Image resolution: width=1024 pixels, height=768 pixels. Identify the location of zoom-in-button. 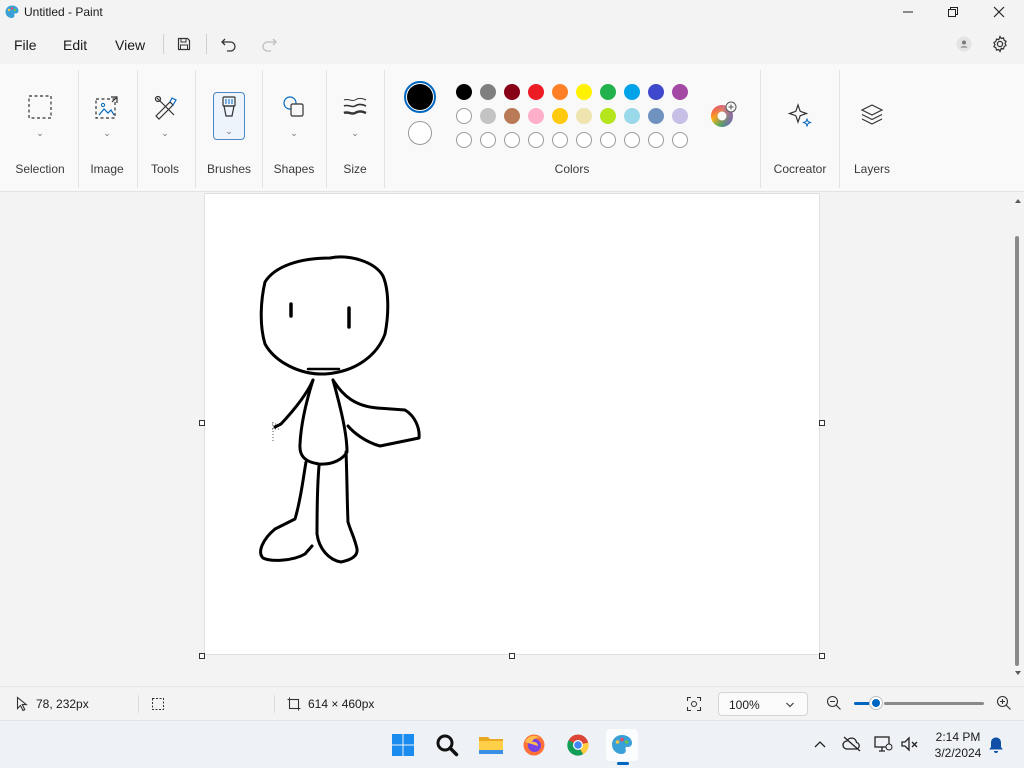
(1004, 703).